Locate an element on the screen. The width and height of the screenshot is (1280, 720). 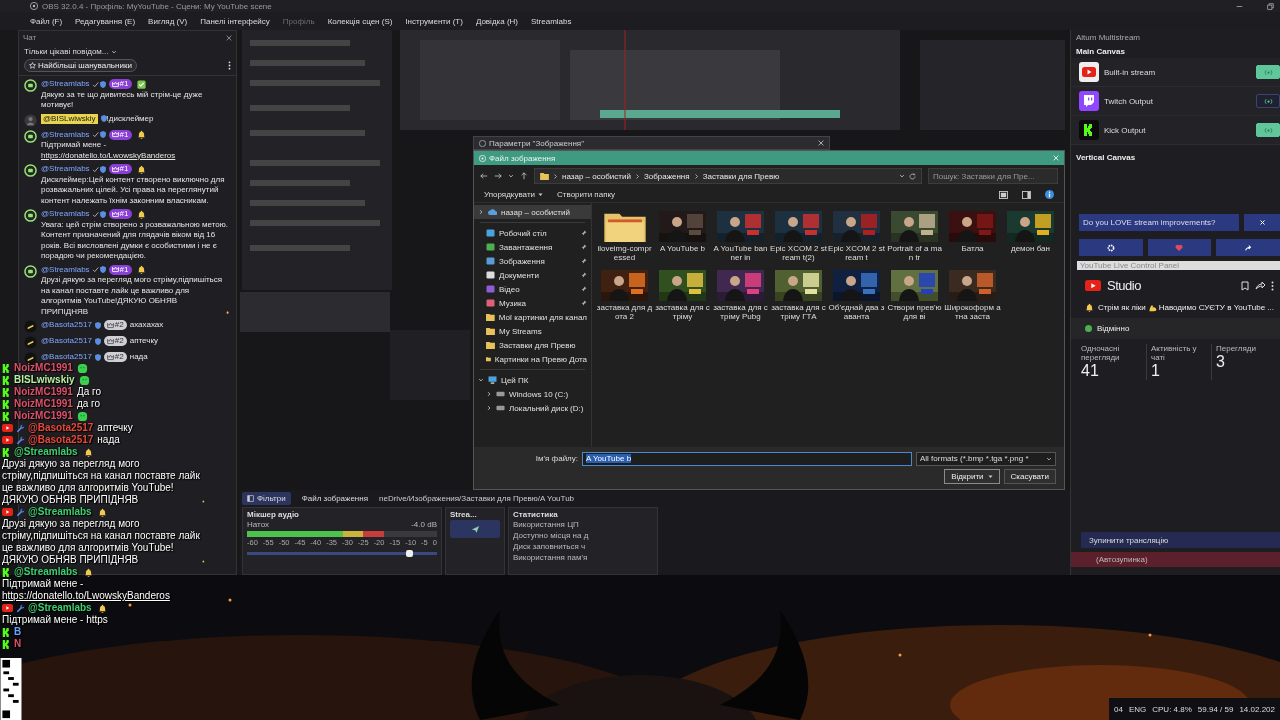
volume-slider is located at coordinates (342, 553).